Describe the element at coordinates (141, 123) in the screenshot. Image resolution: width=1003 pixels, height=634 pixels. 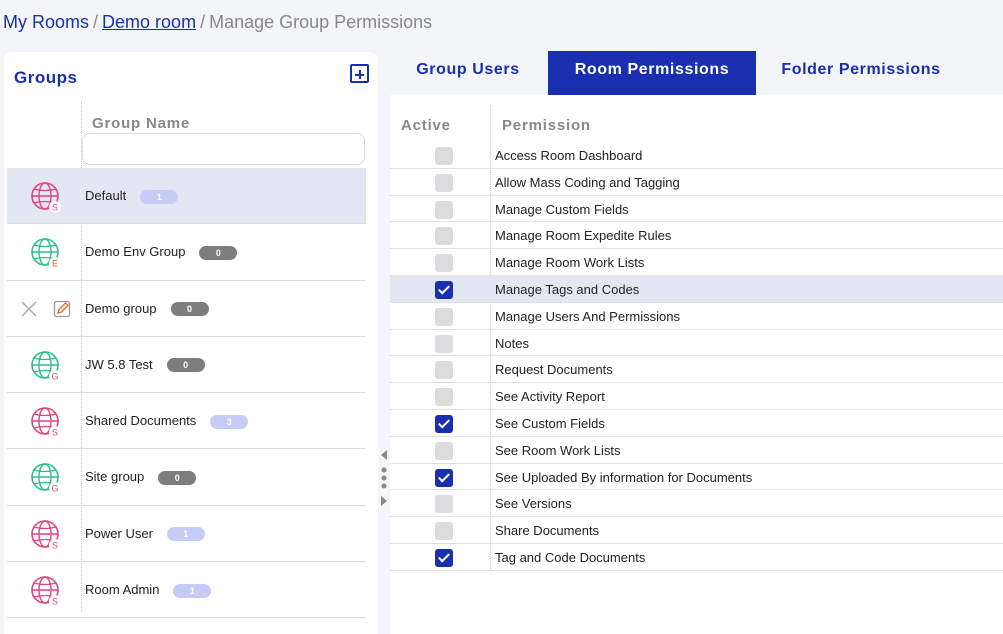
I see `group-name-column-header: Group Name` at that location.